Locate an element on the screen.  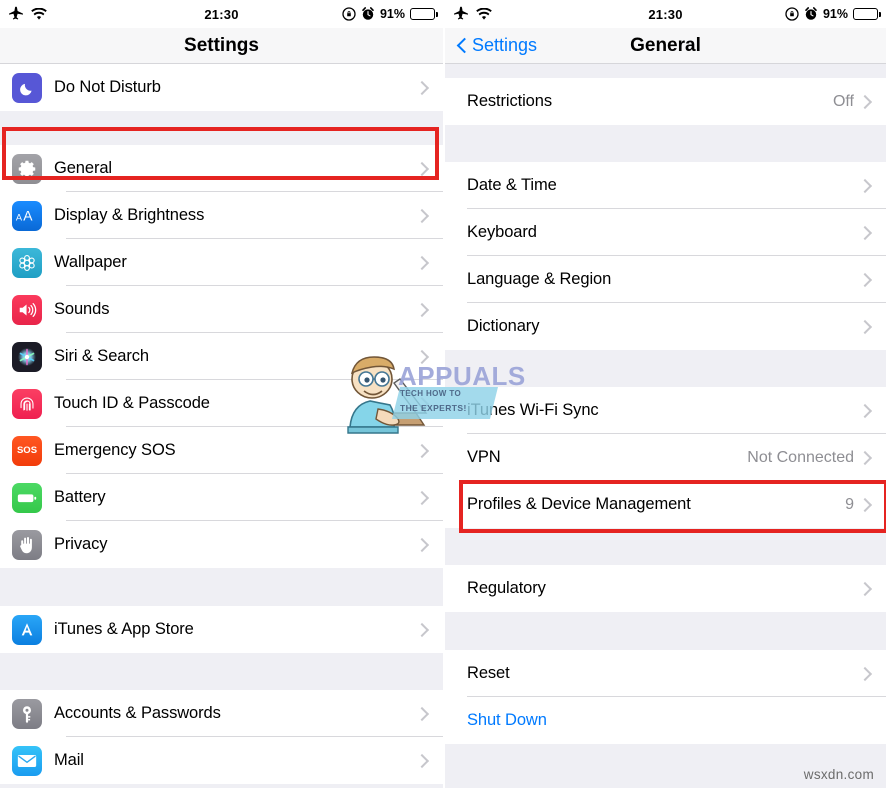
settings-group-4: Accounts & Passwords Mail is located at coordinates (221, 737).